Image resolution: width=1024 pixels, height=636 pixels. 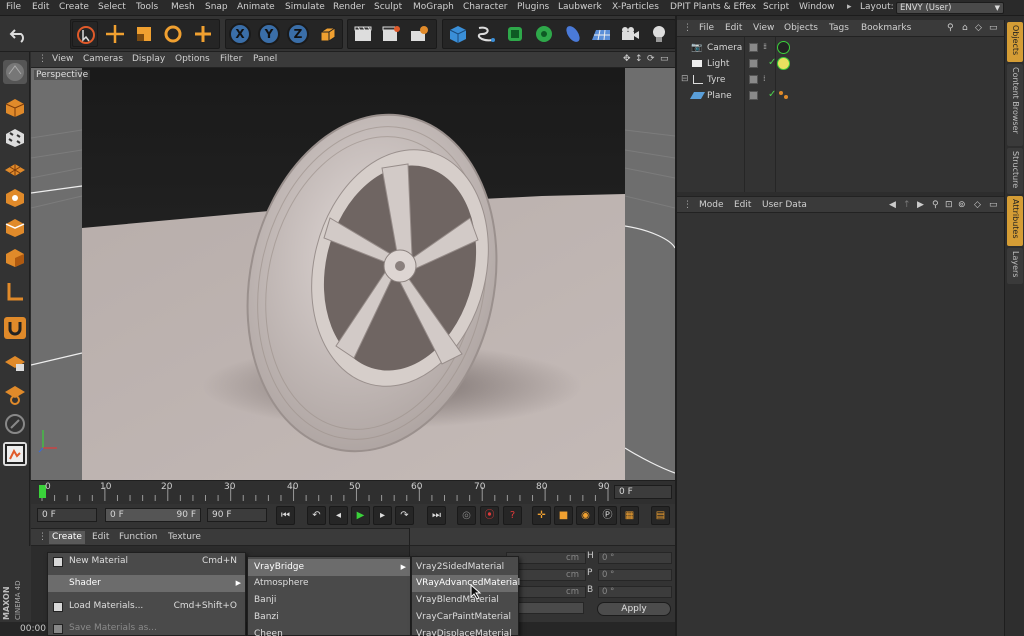 What do you see at coordinates (1015, 266) in the screenshot?
I see `tab-layers: Layers` at bounding box center [1015, 266].